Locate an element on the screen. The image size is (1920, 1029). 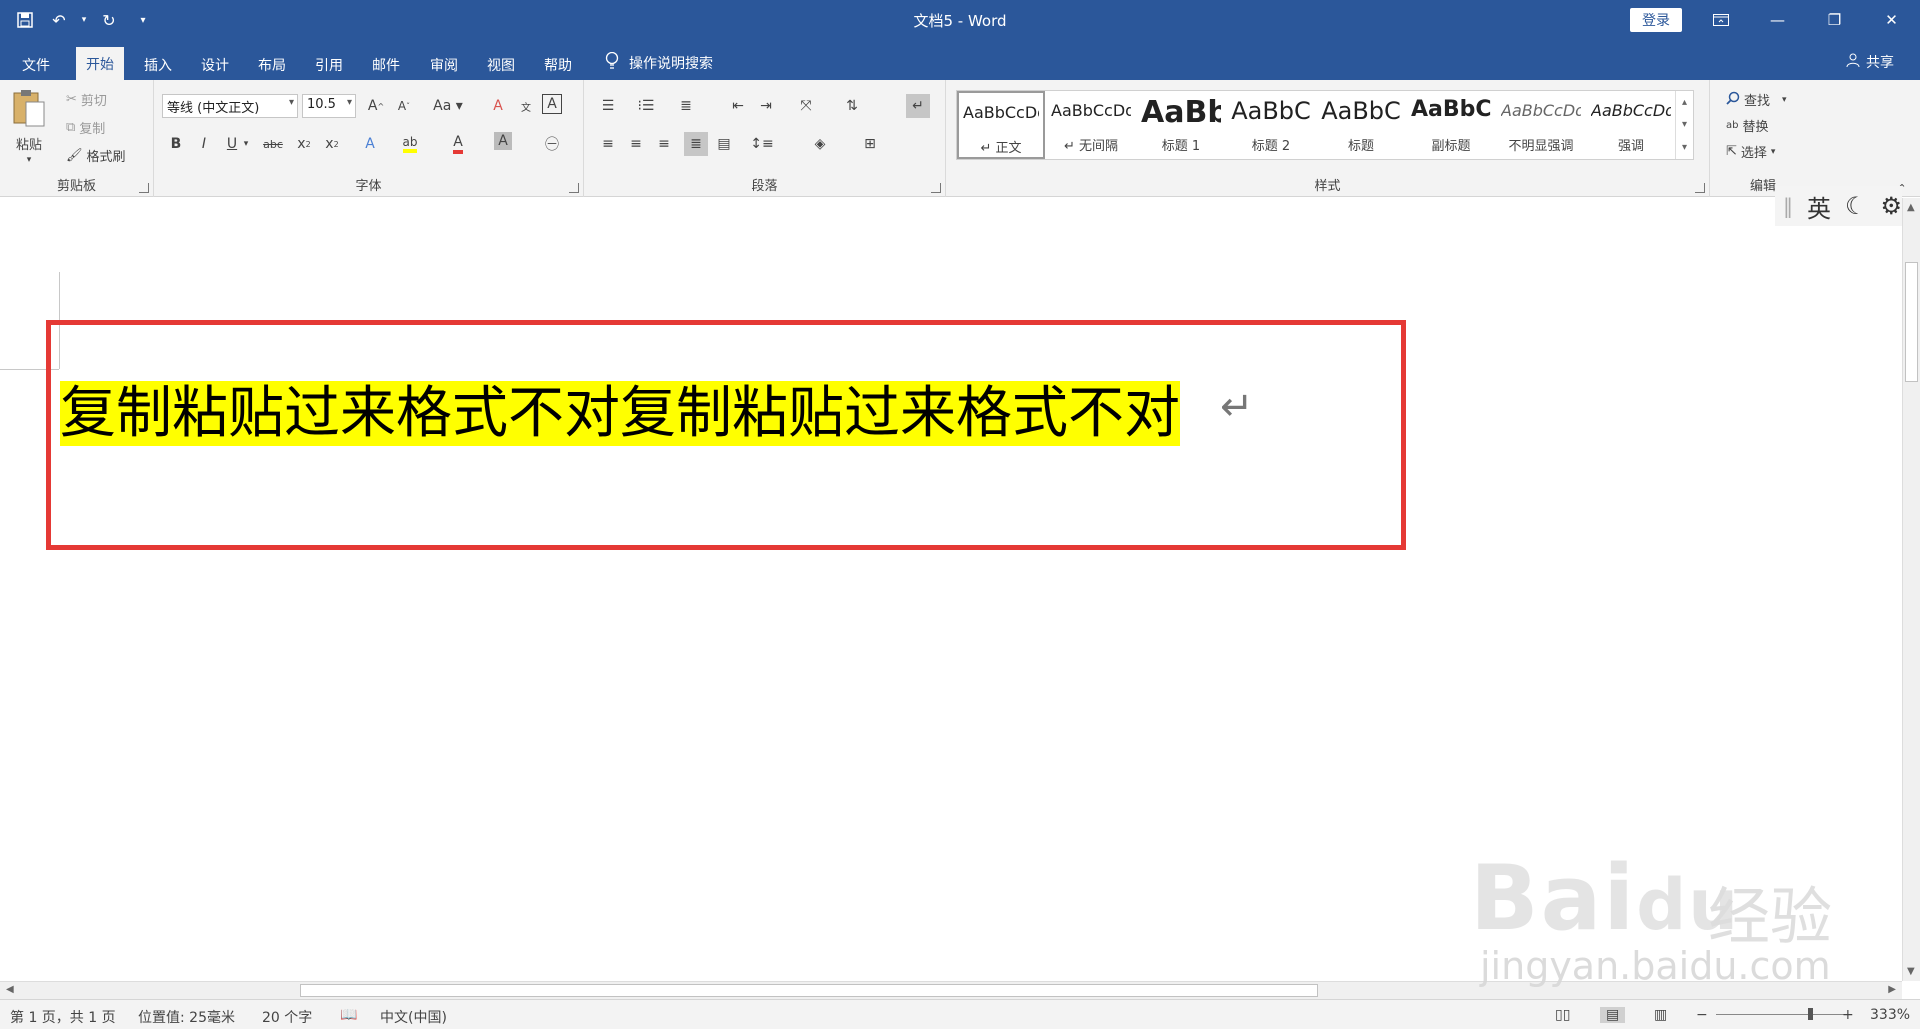
bold-icon: B is located at coordinates (176, 144).